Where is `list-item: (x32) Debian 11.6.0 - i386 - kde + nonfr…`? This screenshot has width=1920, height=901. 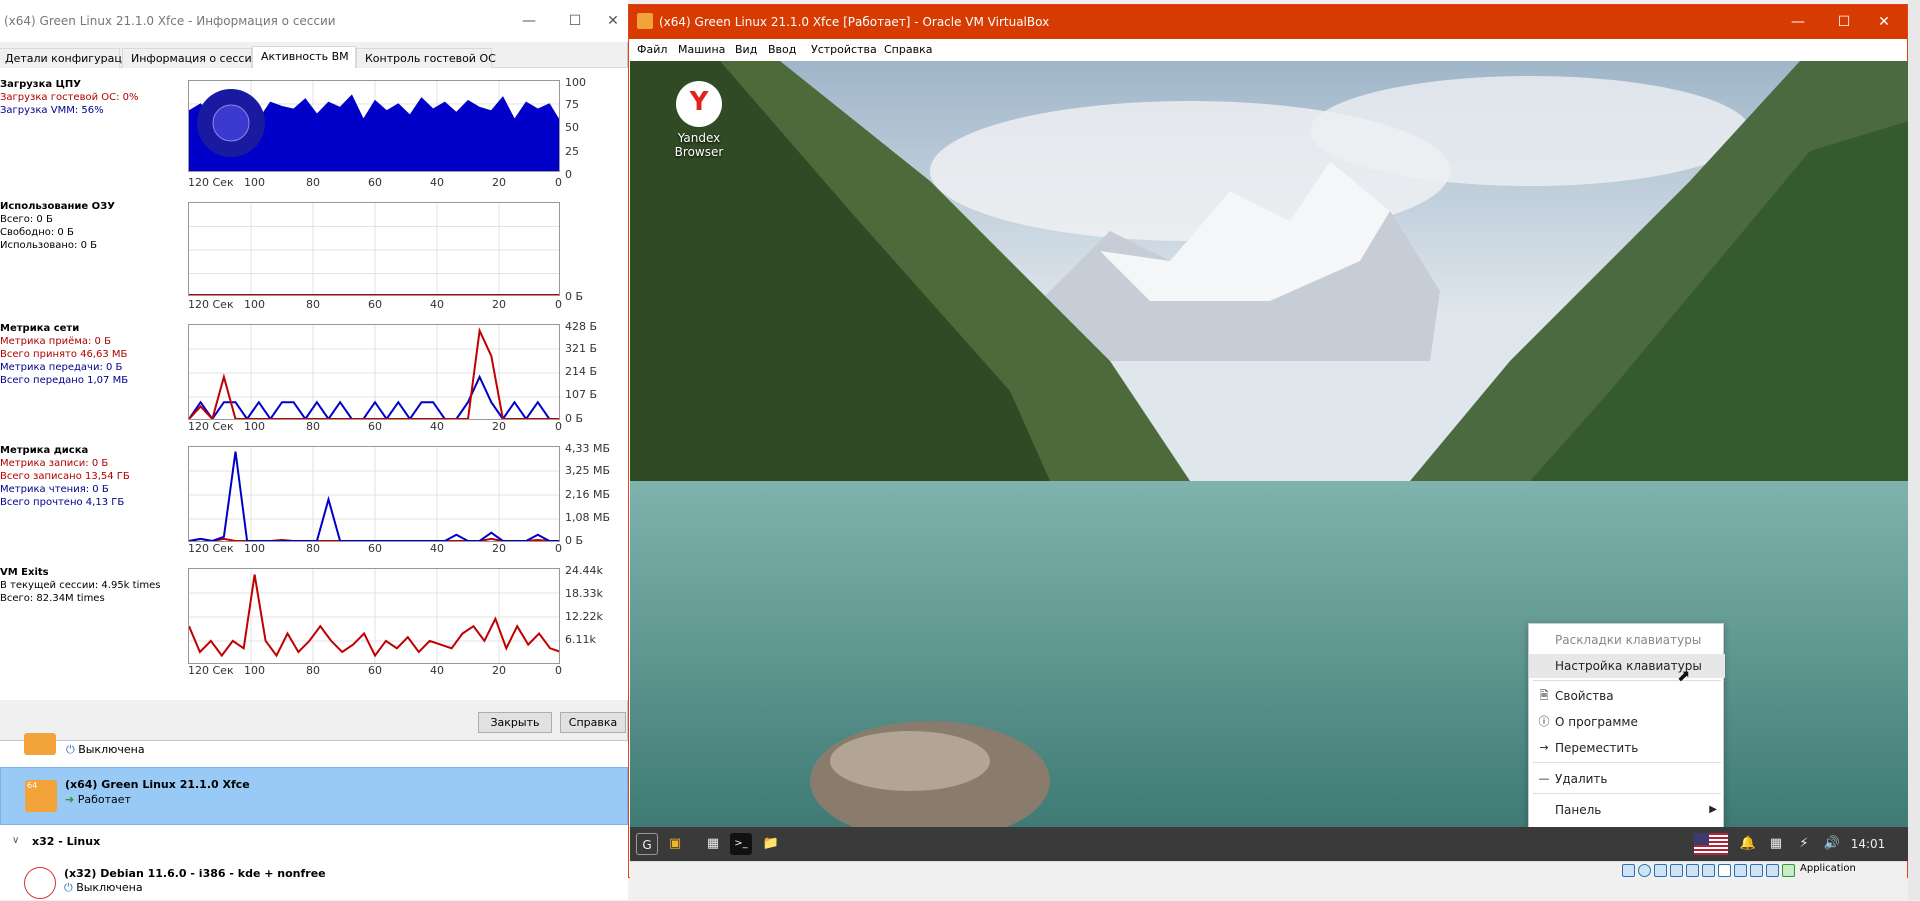
list-item: (x32) Debian 11.6.0 - i386 - kde + nonfr… is located at coordinates (314, 881).